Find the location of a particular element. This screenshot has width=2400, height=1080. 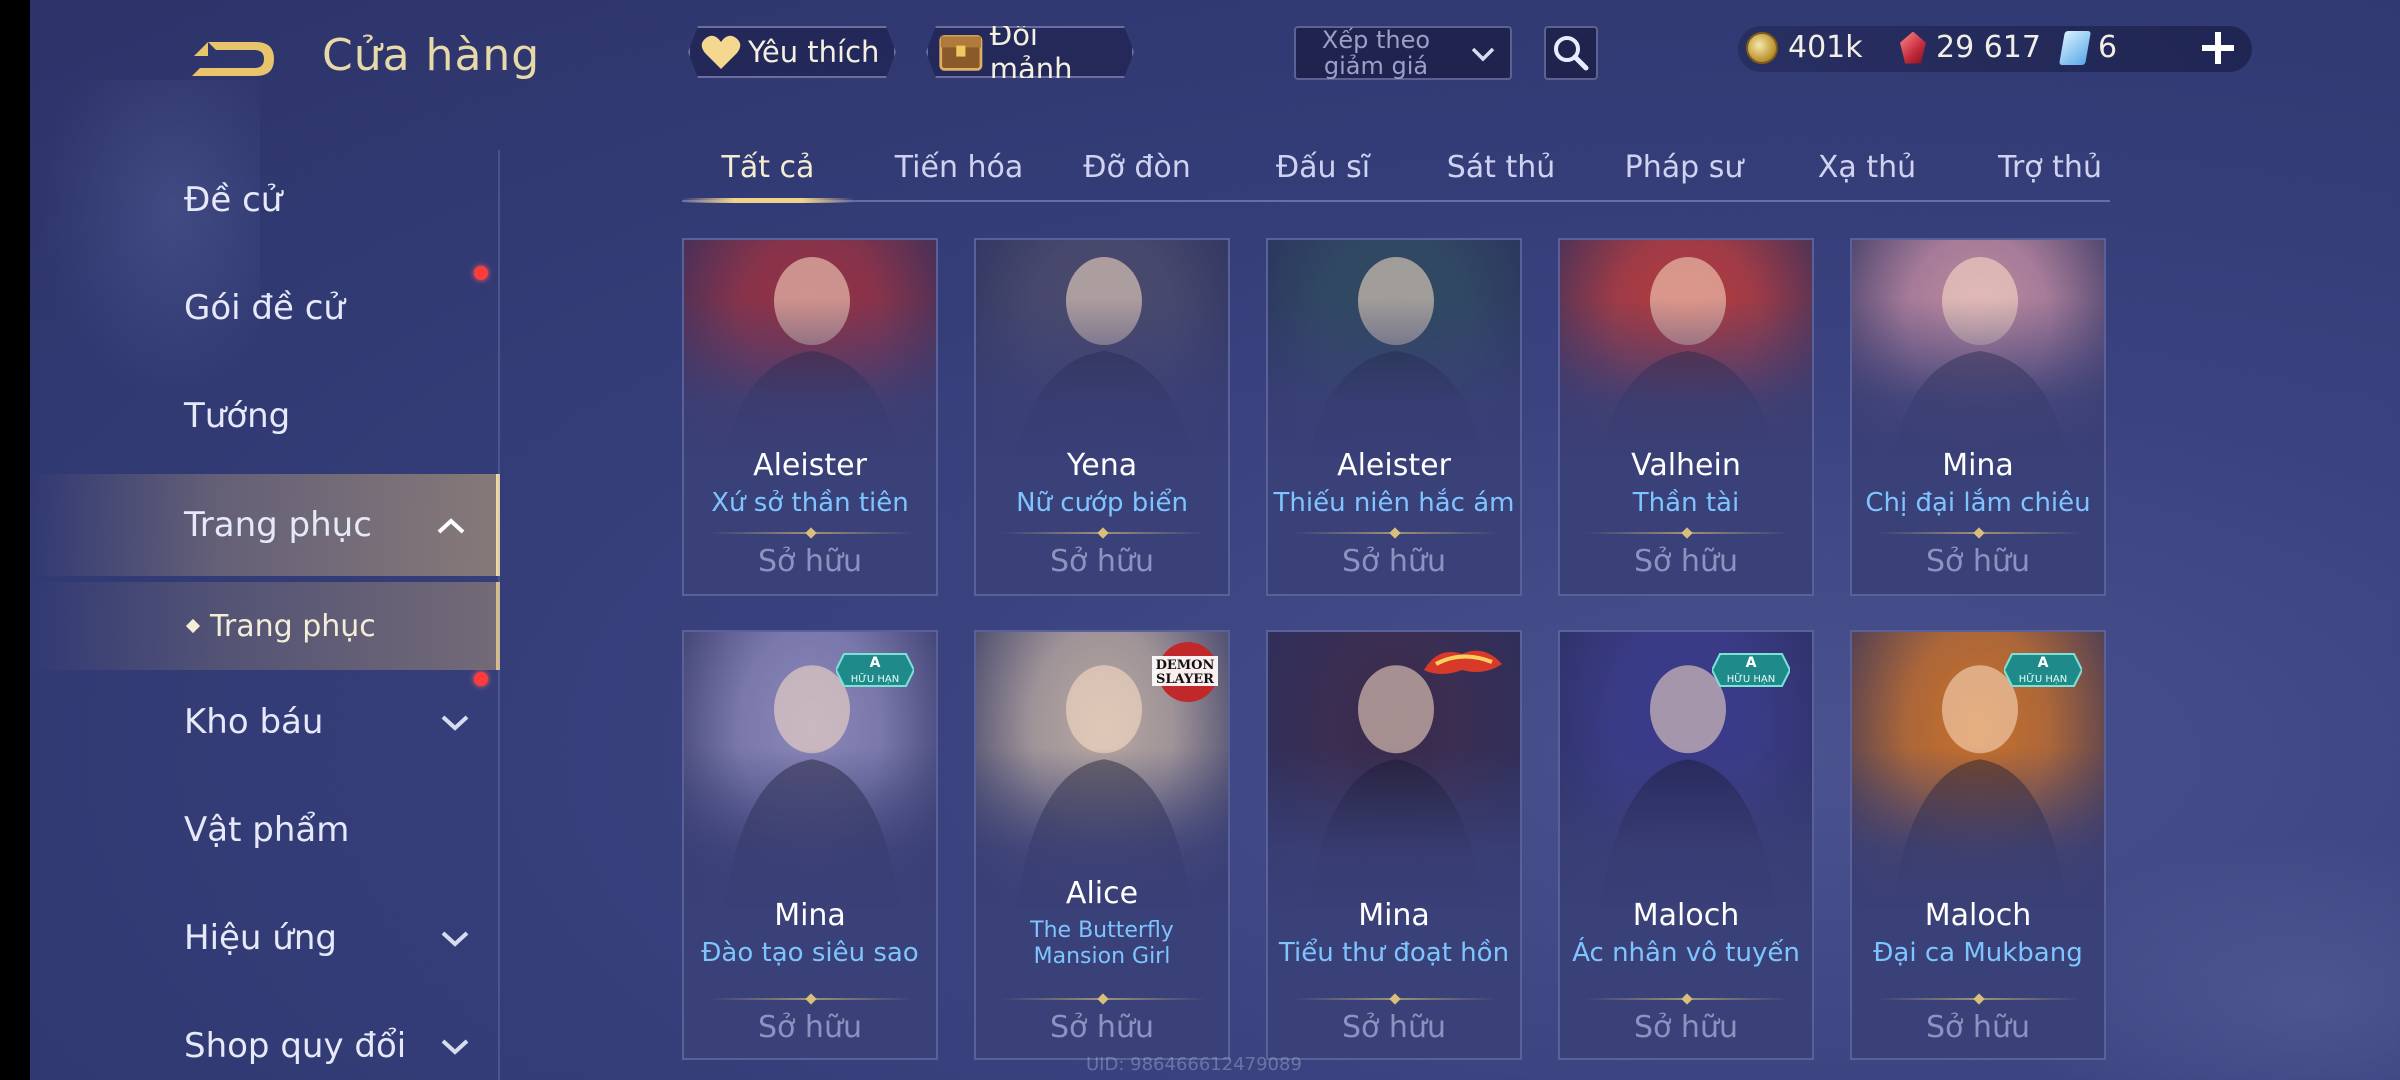

sidebar-item-recommended-packs: Gói đề cử is located at coordinates (265, 308).